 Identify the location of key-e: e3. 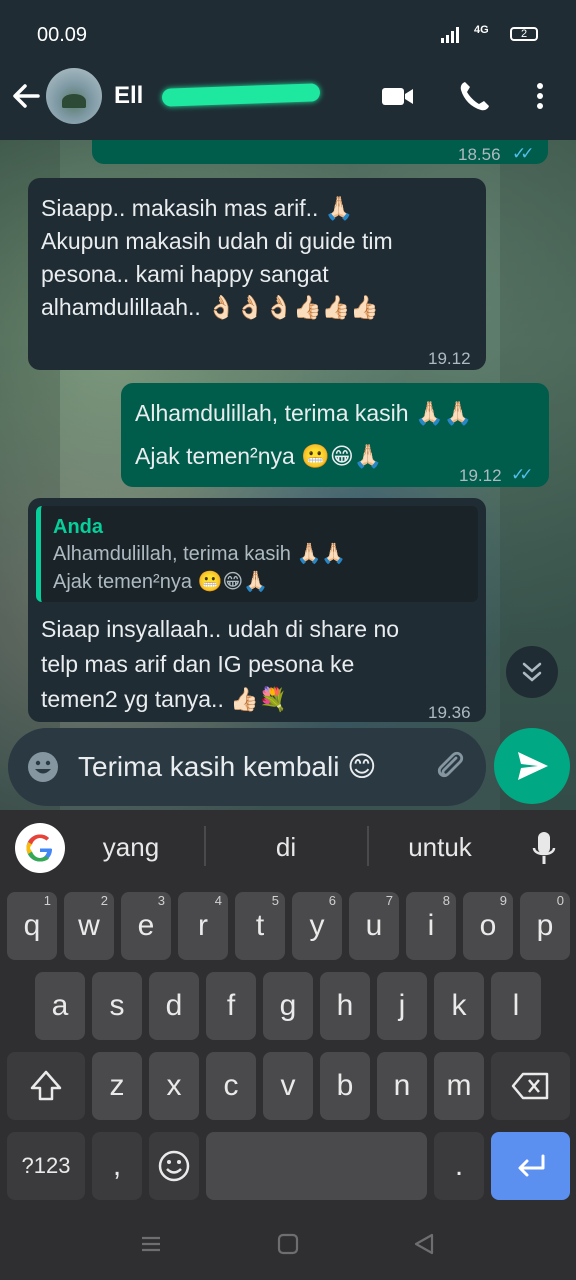
(146, 926).